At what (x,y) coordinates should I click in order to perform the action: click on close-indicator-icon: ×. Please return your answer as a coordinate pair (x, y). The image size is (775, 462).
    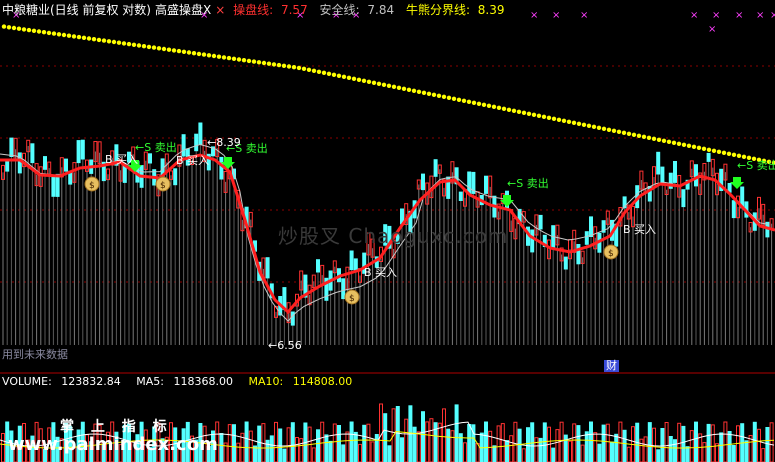
    Looking at the image, I should click on (220, 10).